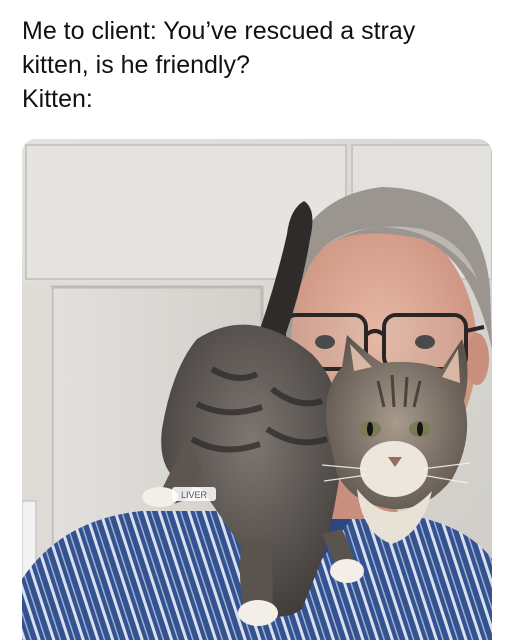  I want to click on caption-line-2: kitten, is he friendly?, so click(136, 65).